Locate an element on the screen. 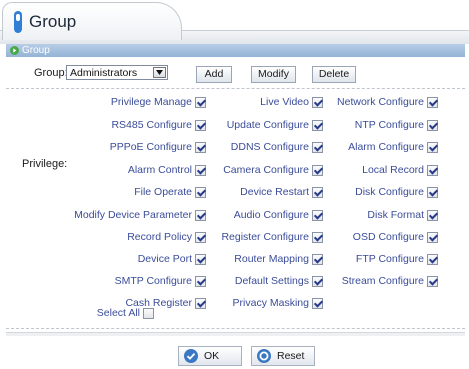 The width and height of the screenshot is (469, 369). privilege-item-label: Disk Format is located at coordinates (395, 215).